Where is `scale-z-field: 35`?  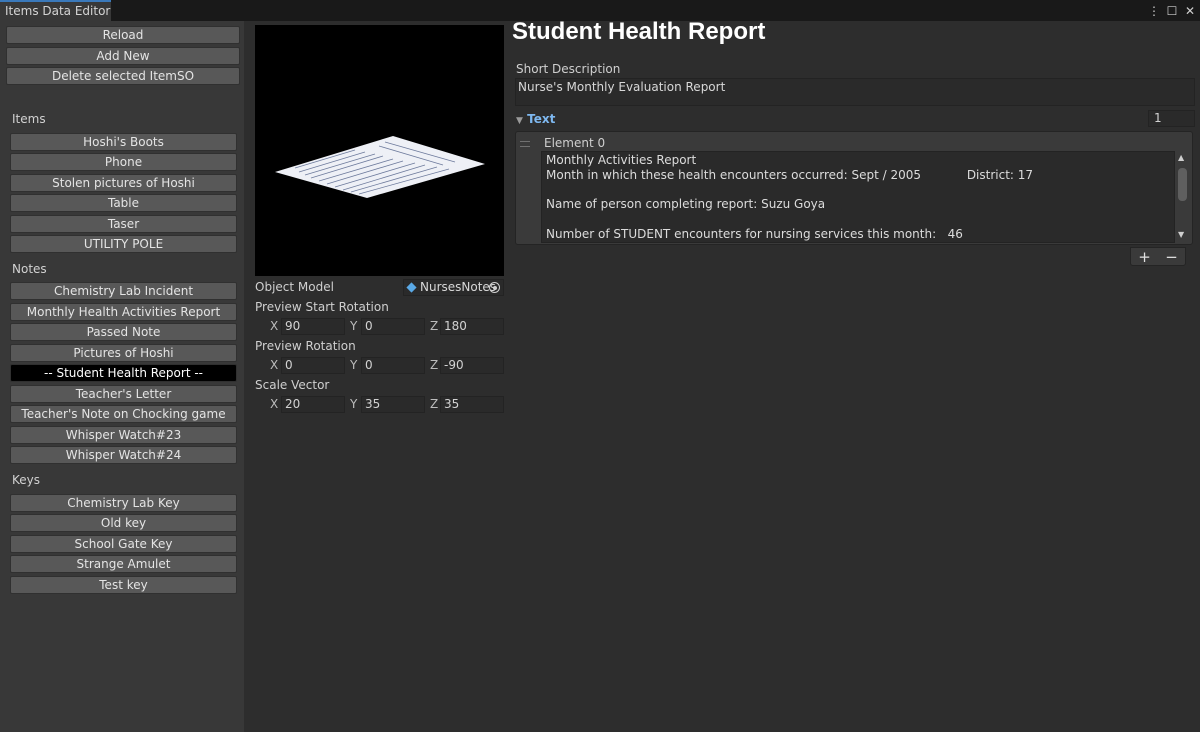 scale-z-field: 35 is located at coordinates (472, 404).